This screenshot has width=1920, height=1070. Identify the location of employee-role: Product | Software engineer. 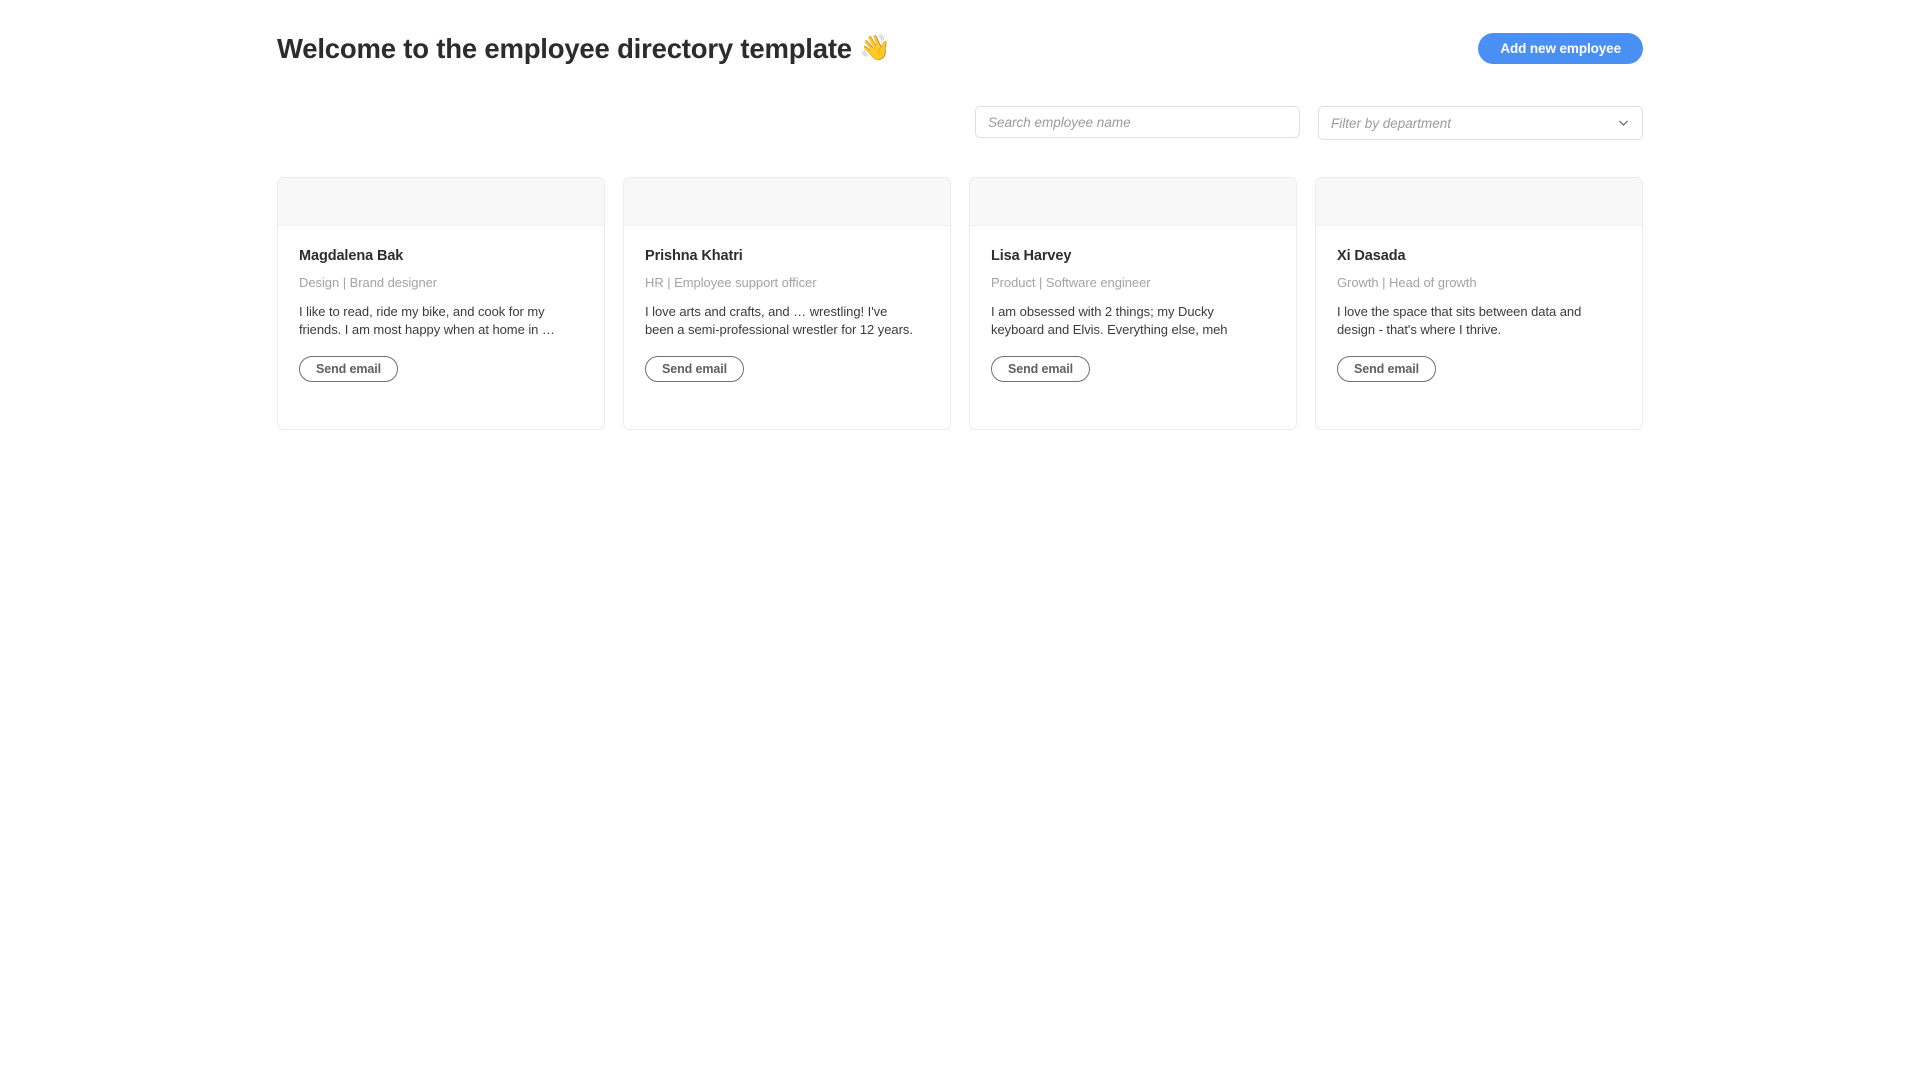
(1071, 283).